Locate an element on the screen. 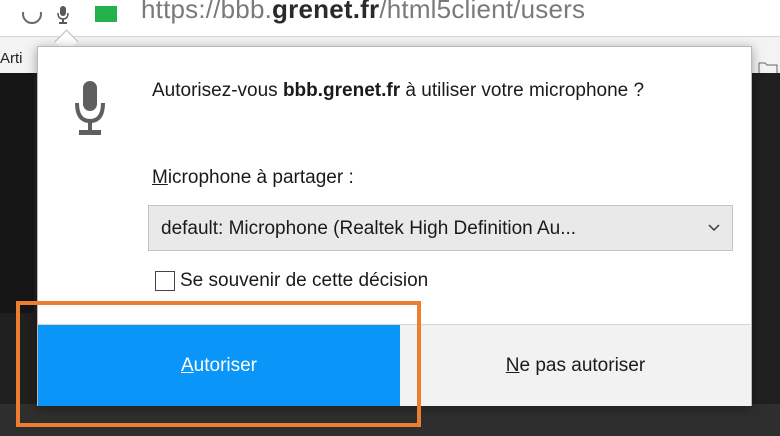  microphone-icon is located at coordinates (90, 108).